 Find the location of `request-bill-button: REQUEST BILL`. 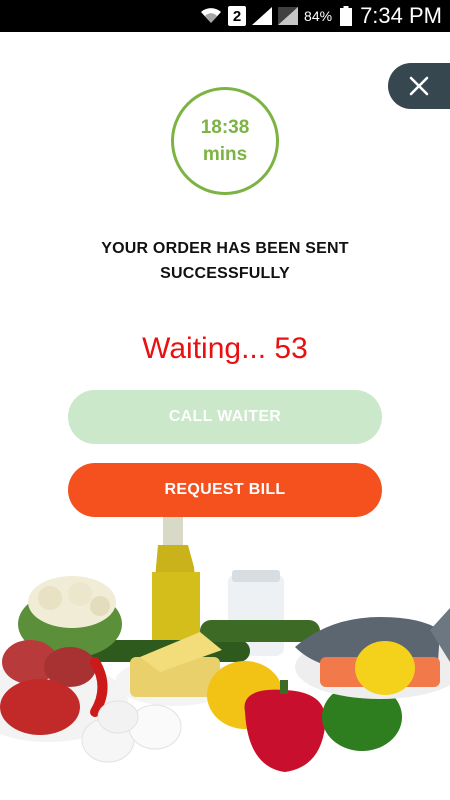

request-bill-button: REQUEST BILL is located at coordinates (225, 490).